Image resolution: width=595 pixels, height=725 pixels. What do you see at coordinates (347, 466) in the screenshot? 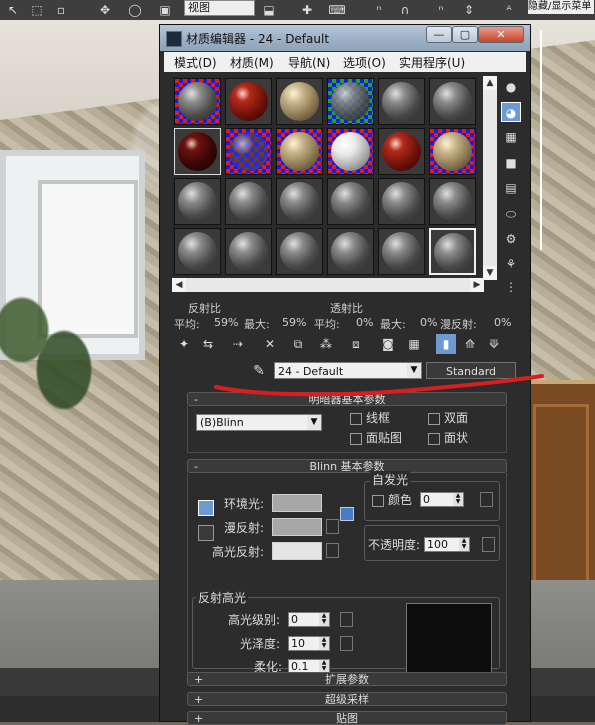
I see `blinn-basic-params-header: - Blinn 基本参数` at bounding box center [347, 466].